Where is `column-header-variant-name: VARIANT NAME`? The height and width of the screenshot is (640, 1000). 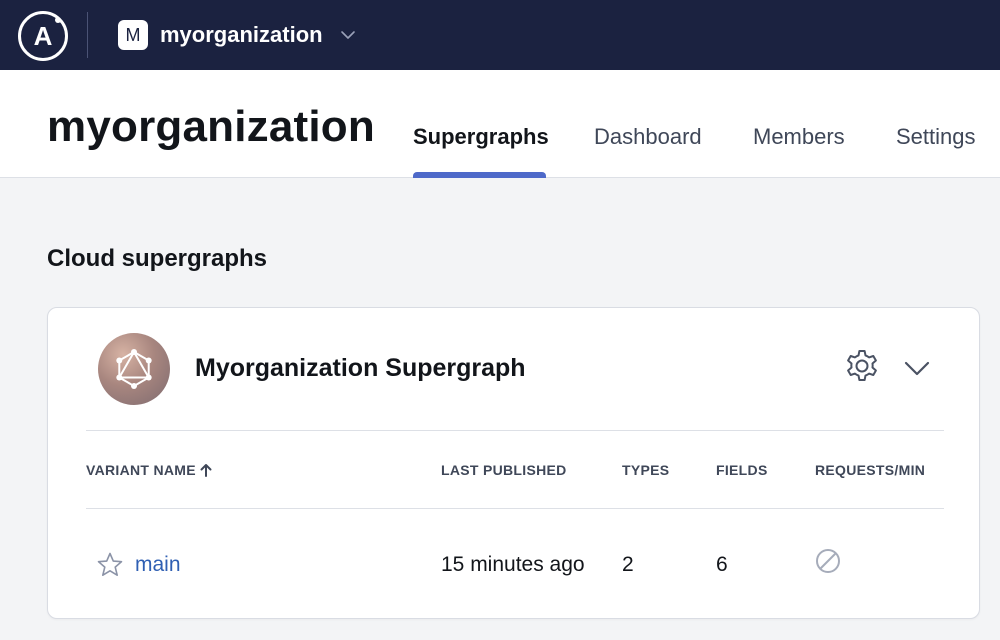
column-header-variant-name: VARIANT NAME is located at coordinates (149, 470).